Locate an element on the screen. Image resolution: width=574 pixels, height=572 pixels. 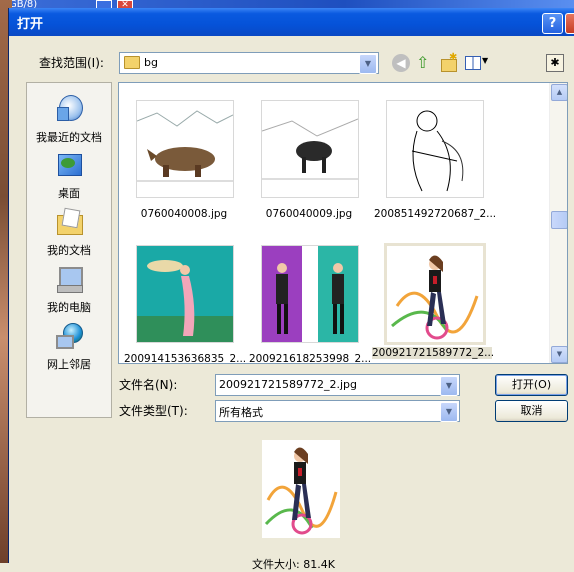
desktop-icon is located at coordinates (69, 165).